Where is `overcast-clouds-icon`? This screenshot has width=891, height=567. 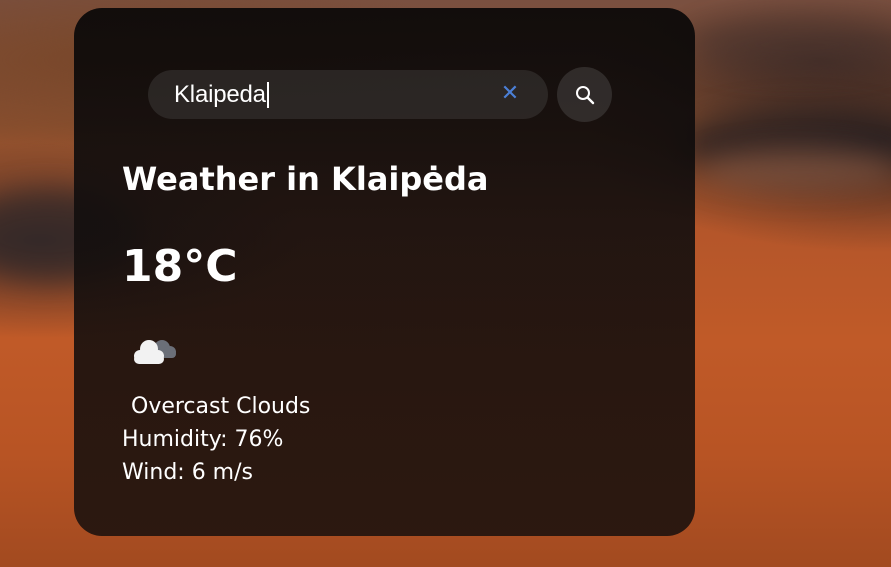
overcast-clouds-icon is located at coordinates (155, 352).